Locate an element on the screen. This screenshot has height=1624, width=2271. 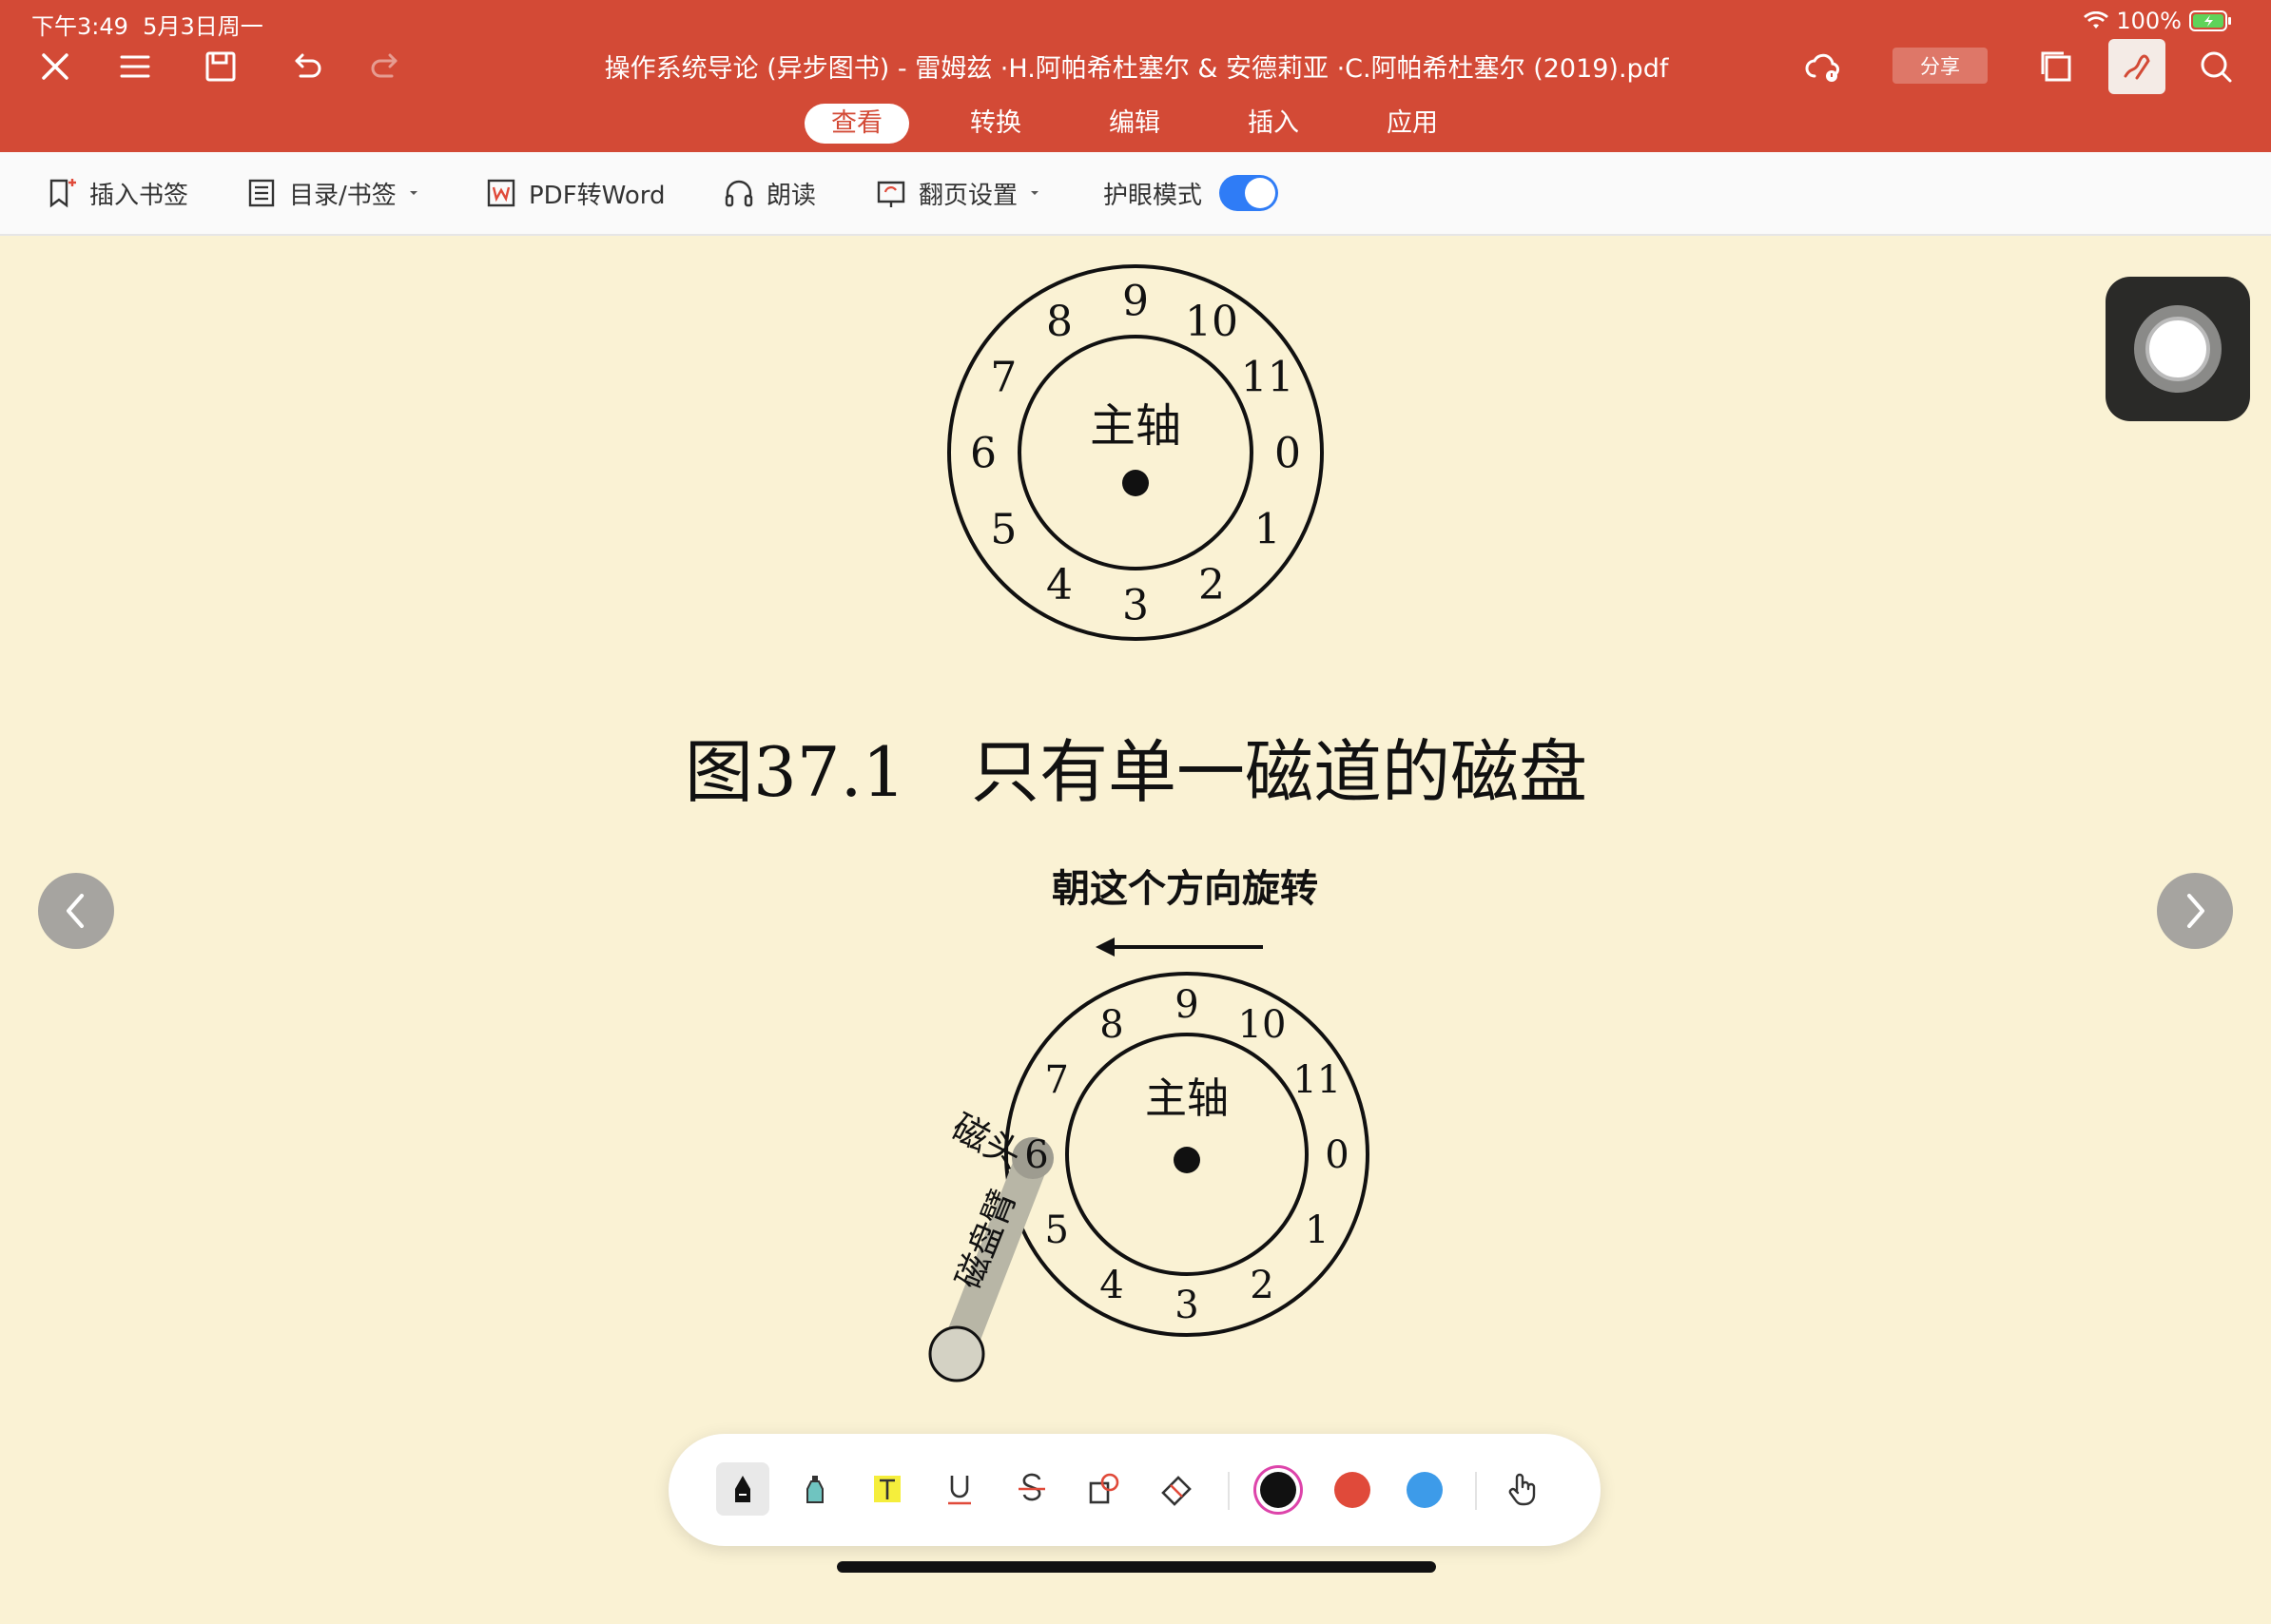
page-flip-settings-label: 翻页设置 is located at coordinates (969, 195).